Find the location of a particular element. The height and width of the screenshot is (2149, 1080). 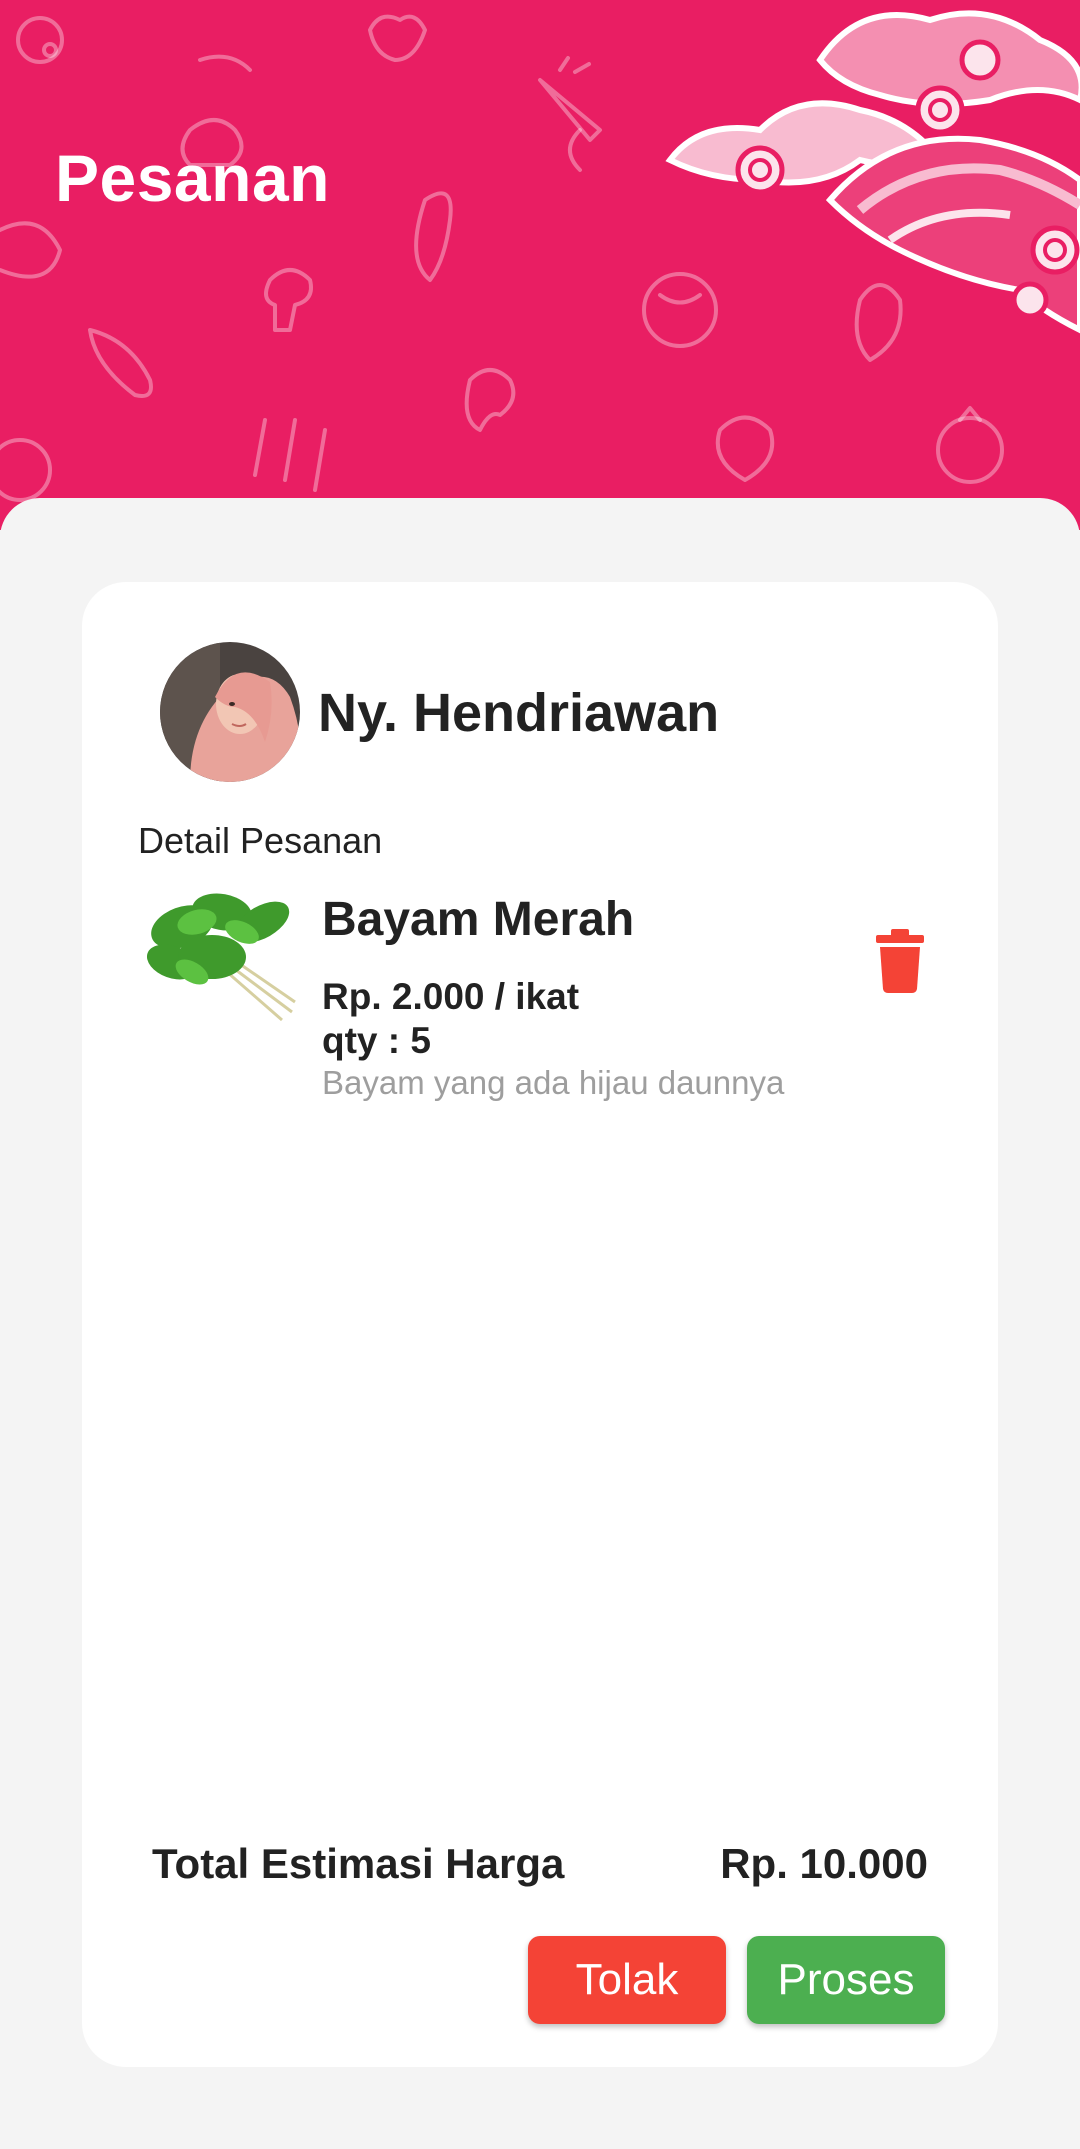

customer-name: Ny. Hendriawan is located at coordinates (519, 713).